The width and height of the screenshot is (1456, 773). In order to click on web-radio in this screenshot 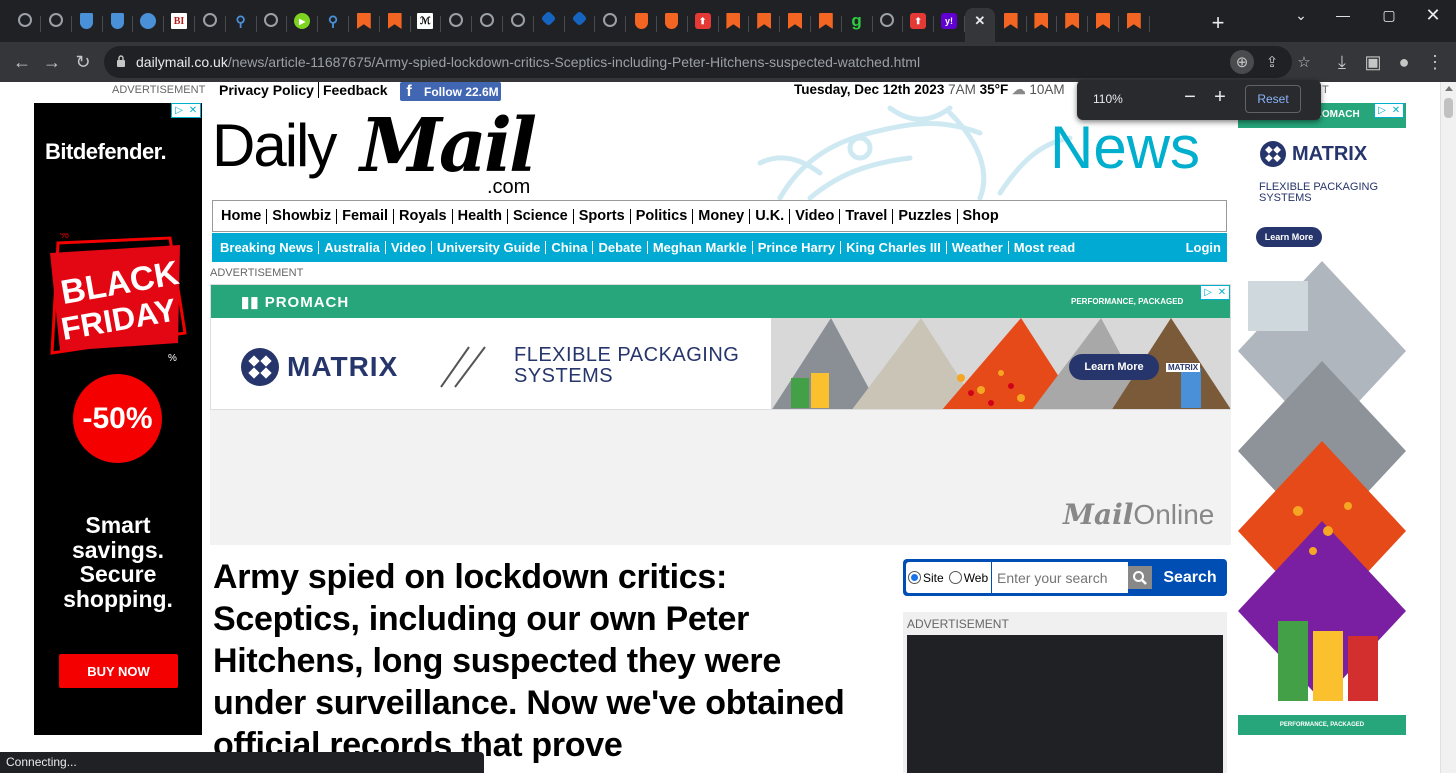, I will do `click(955, 577)`.